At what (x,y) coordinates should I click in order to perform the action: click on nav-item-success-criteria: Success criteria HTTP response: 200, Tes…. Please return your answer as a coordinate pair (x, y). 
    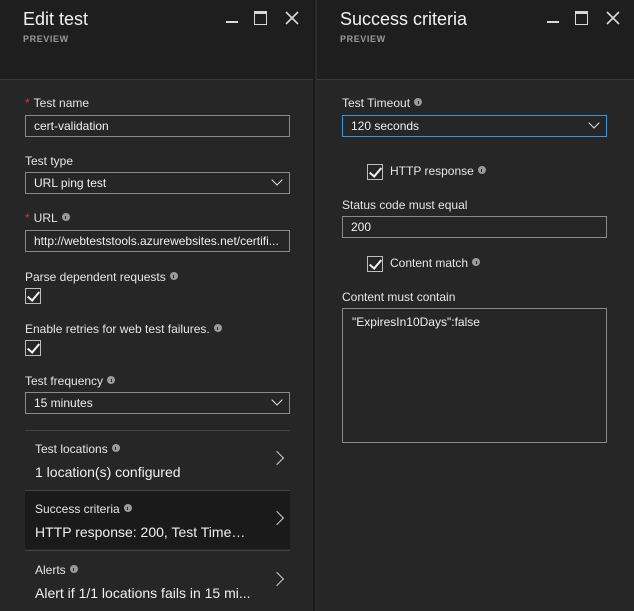
    Looking at the image, I should click on (157, 520).